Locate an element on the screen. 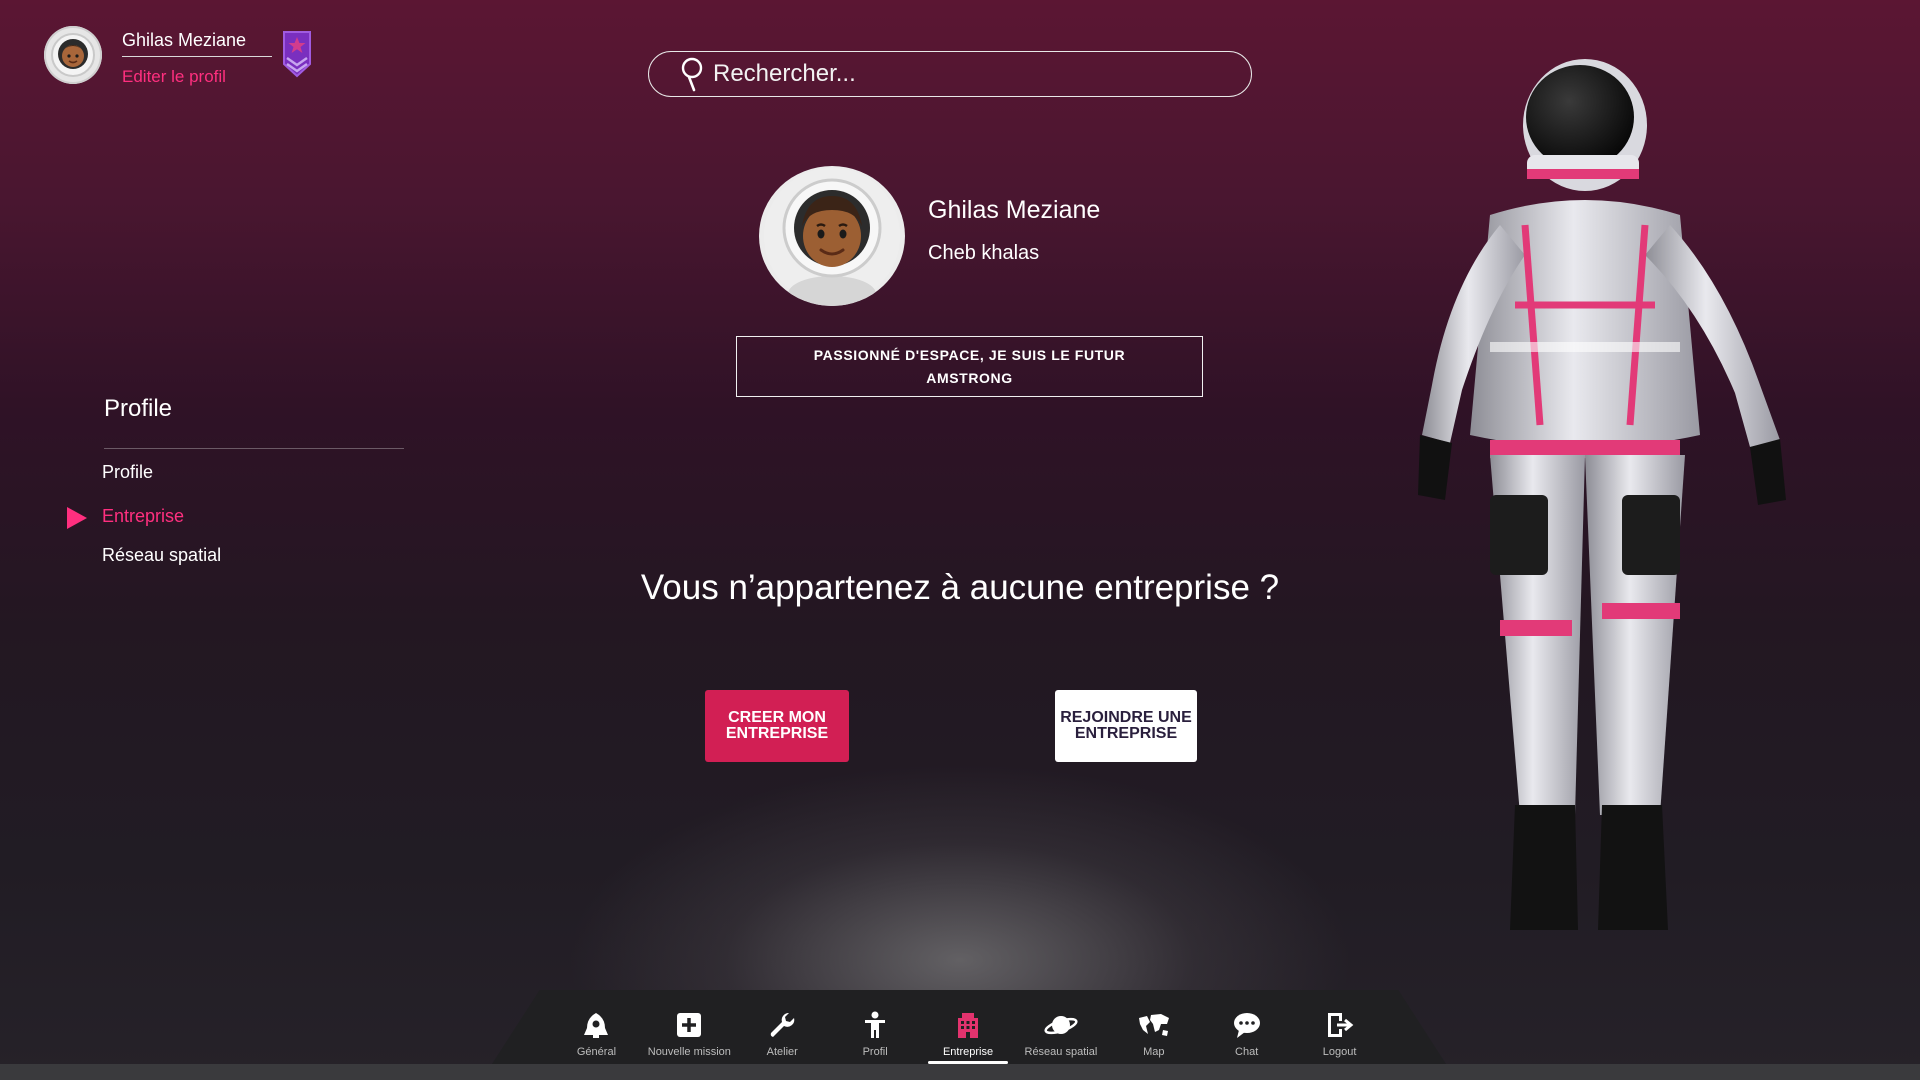 The height and width of the screenshot is (1080, 1920). nav-item-entreprise: Entreprise is located at coordinates (968, 1027).